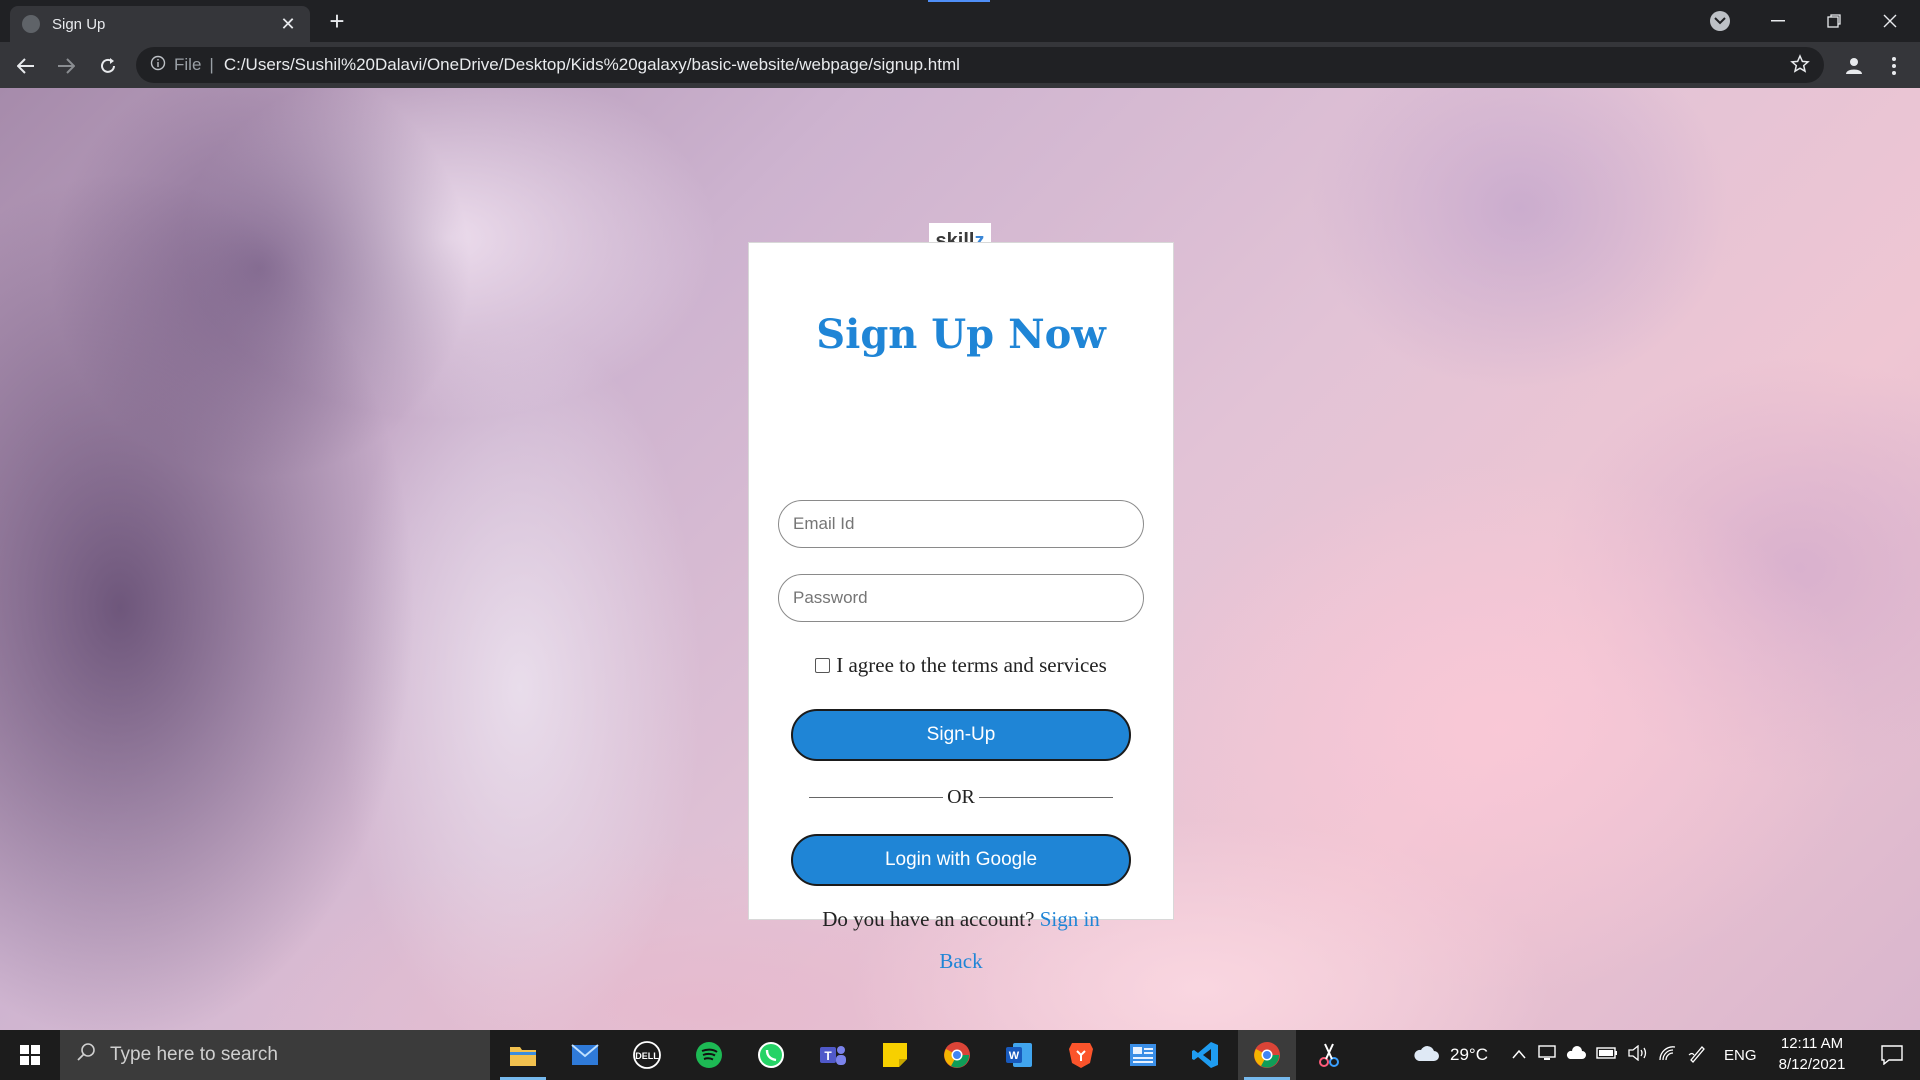 The width and height of the screenshot is (1920, 1080). What do you see at coordinates (823, 665) in the screenshot?
I see `terms-checkbox` at bounding box center [823, 665].